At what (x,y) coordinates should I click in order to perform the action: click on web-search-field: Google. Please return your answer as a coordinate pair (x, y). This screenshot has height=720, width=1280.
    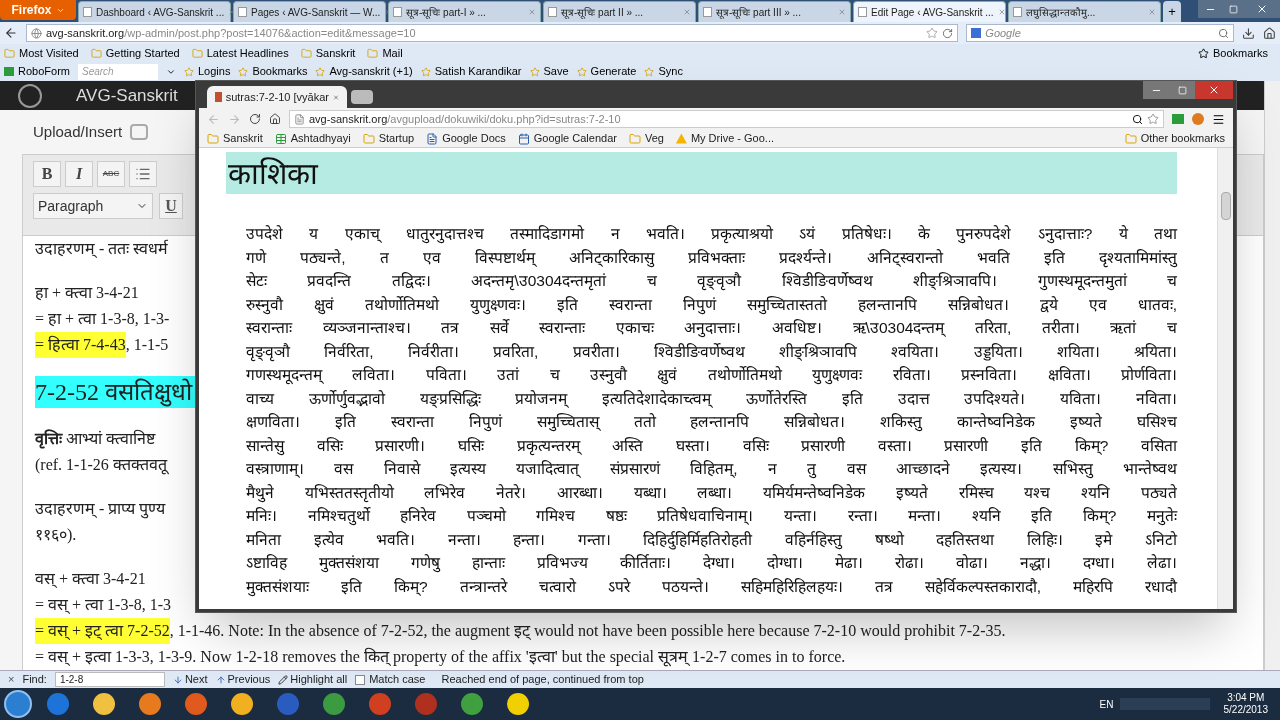
    Looking at the image, I should click on (1100, 33).